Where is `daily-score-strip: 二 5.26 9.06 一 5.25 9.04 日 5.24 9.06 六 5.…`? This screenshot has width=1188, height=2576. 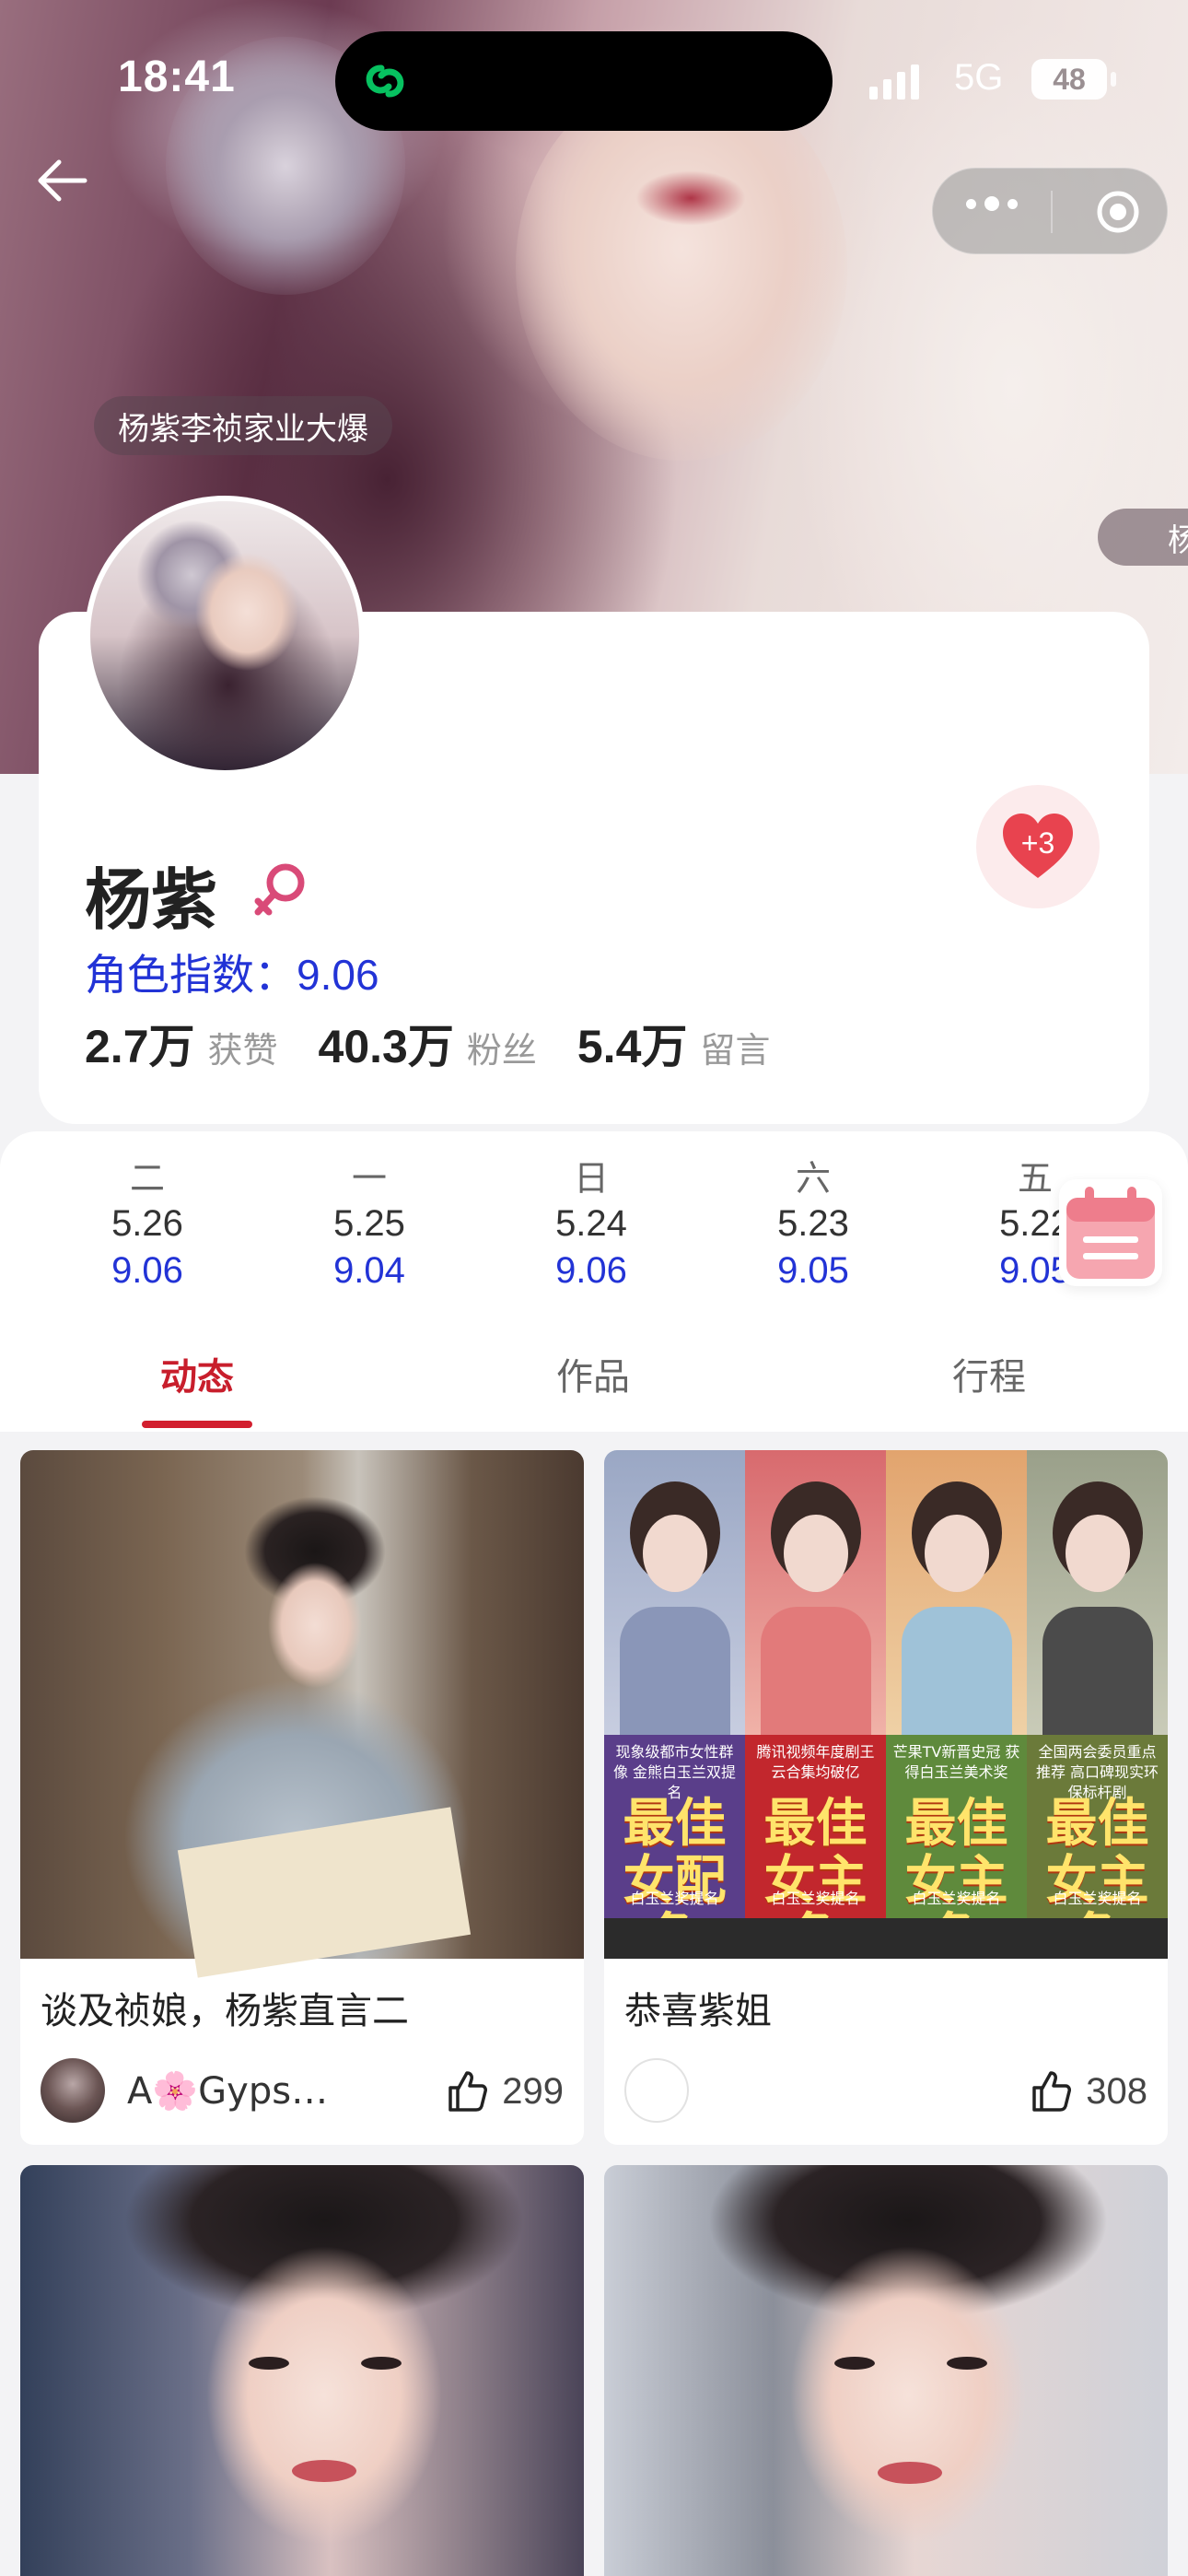 daily-score-strip: 二 5.26 9.06 一 5.25 9.04 日 5.24 9.06 六 5.… is located at coordinates (594, 1221).